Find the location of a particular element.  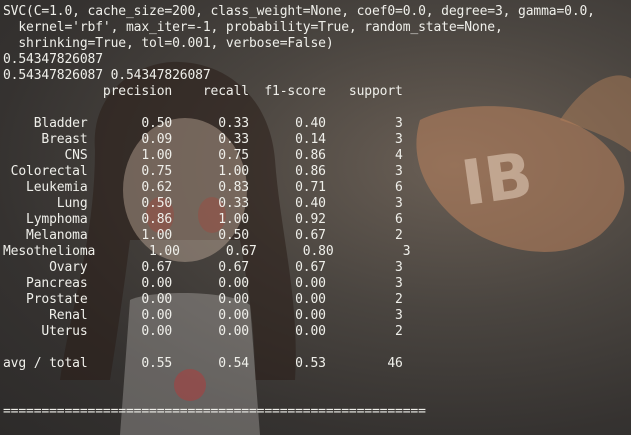

report-row-lymphoma: Lymphoma 0.86 1.00 0.92 6 is located at coordinates (203, 219).